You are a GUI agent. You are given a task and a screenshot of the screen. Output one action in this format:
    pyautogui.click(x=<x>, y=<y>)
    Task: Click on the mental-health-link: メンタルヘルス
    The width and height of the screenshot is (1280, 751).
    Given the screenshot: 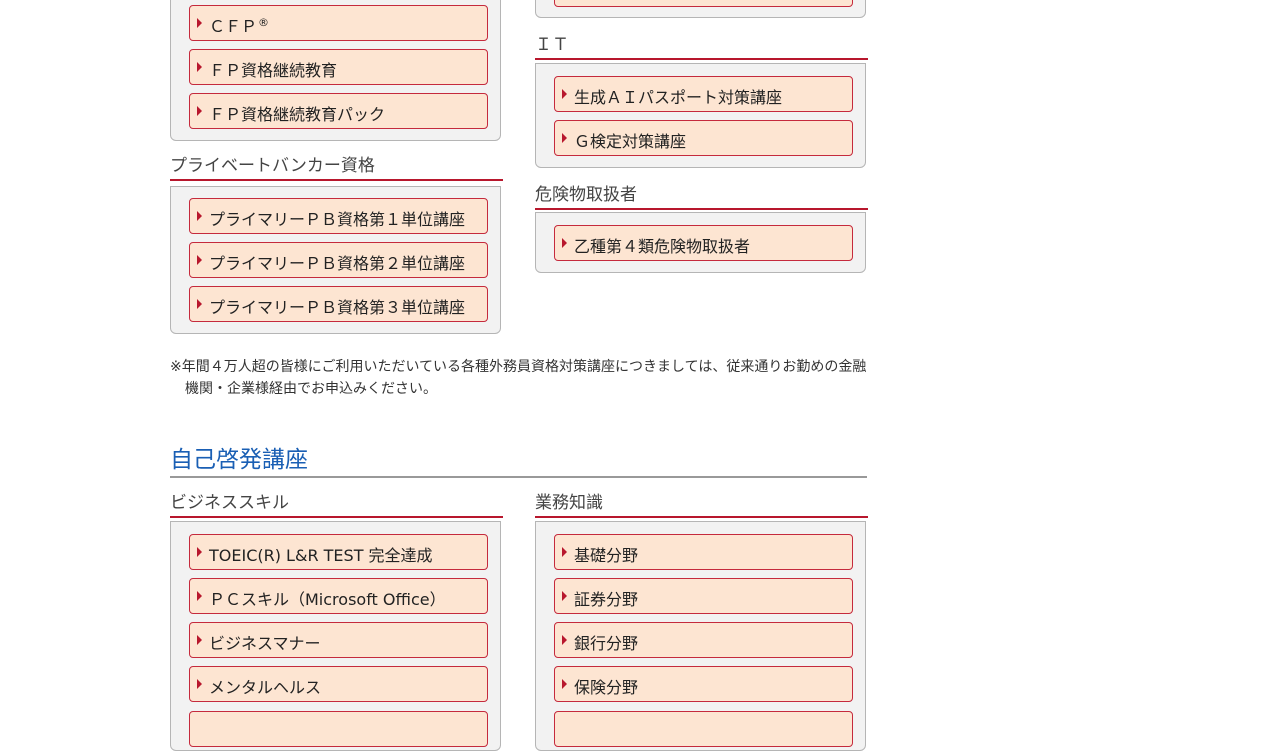 What is the action you would take?
    pyautogui.click(x=338, y=684)
    